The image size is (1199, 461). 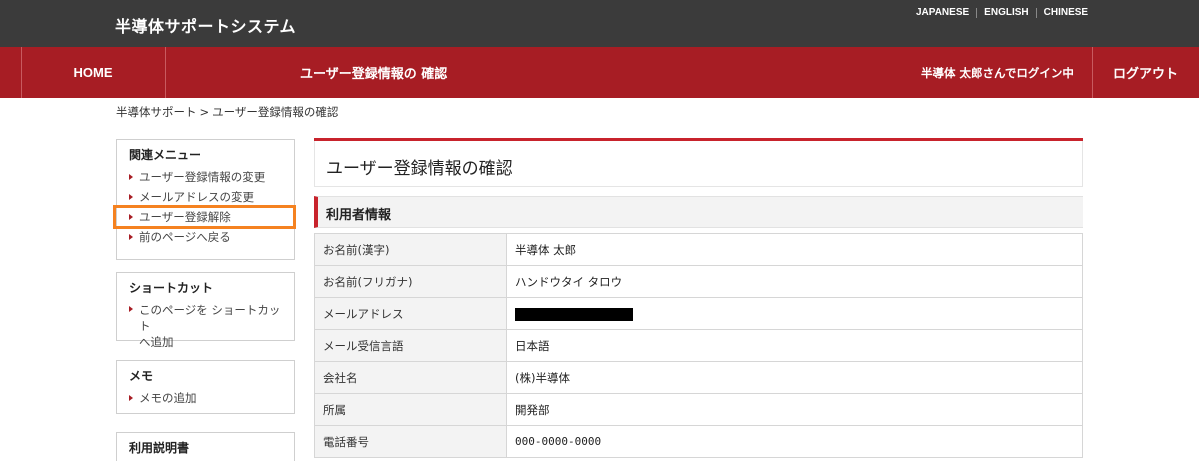 I want to click on breadcrumb-current: ユーザー登録情報の確認, so click(x=275, y=112).